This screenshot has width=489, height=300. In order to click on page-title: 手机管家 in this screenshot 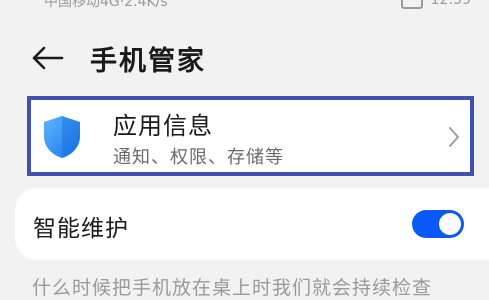, I will do `click(148, 61)`.